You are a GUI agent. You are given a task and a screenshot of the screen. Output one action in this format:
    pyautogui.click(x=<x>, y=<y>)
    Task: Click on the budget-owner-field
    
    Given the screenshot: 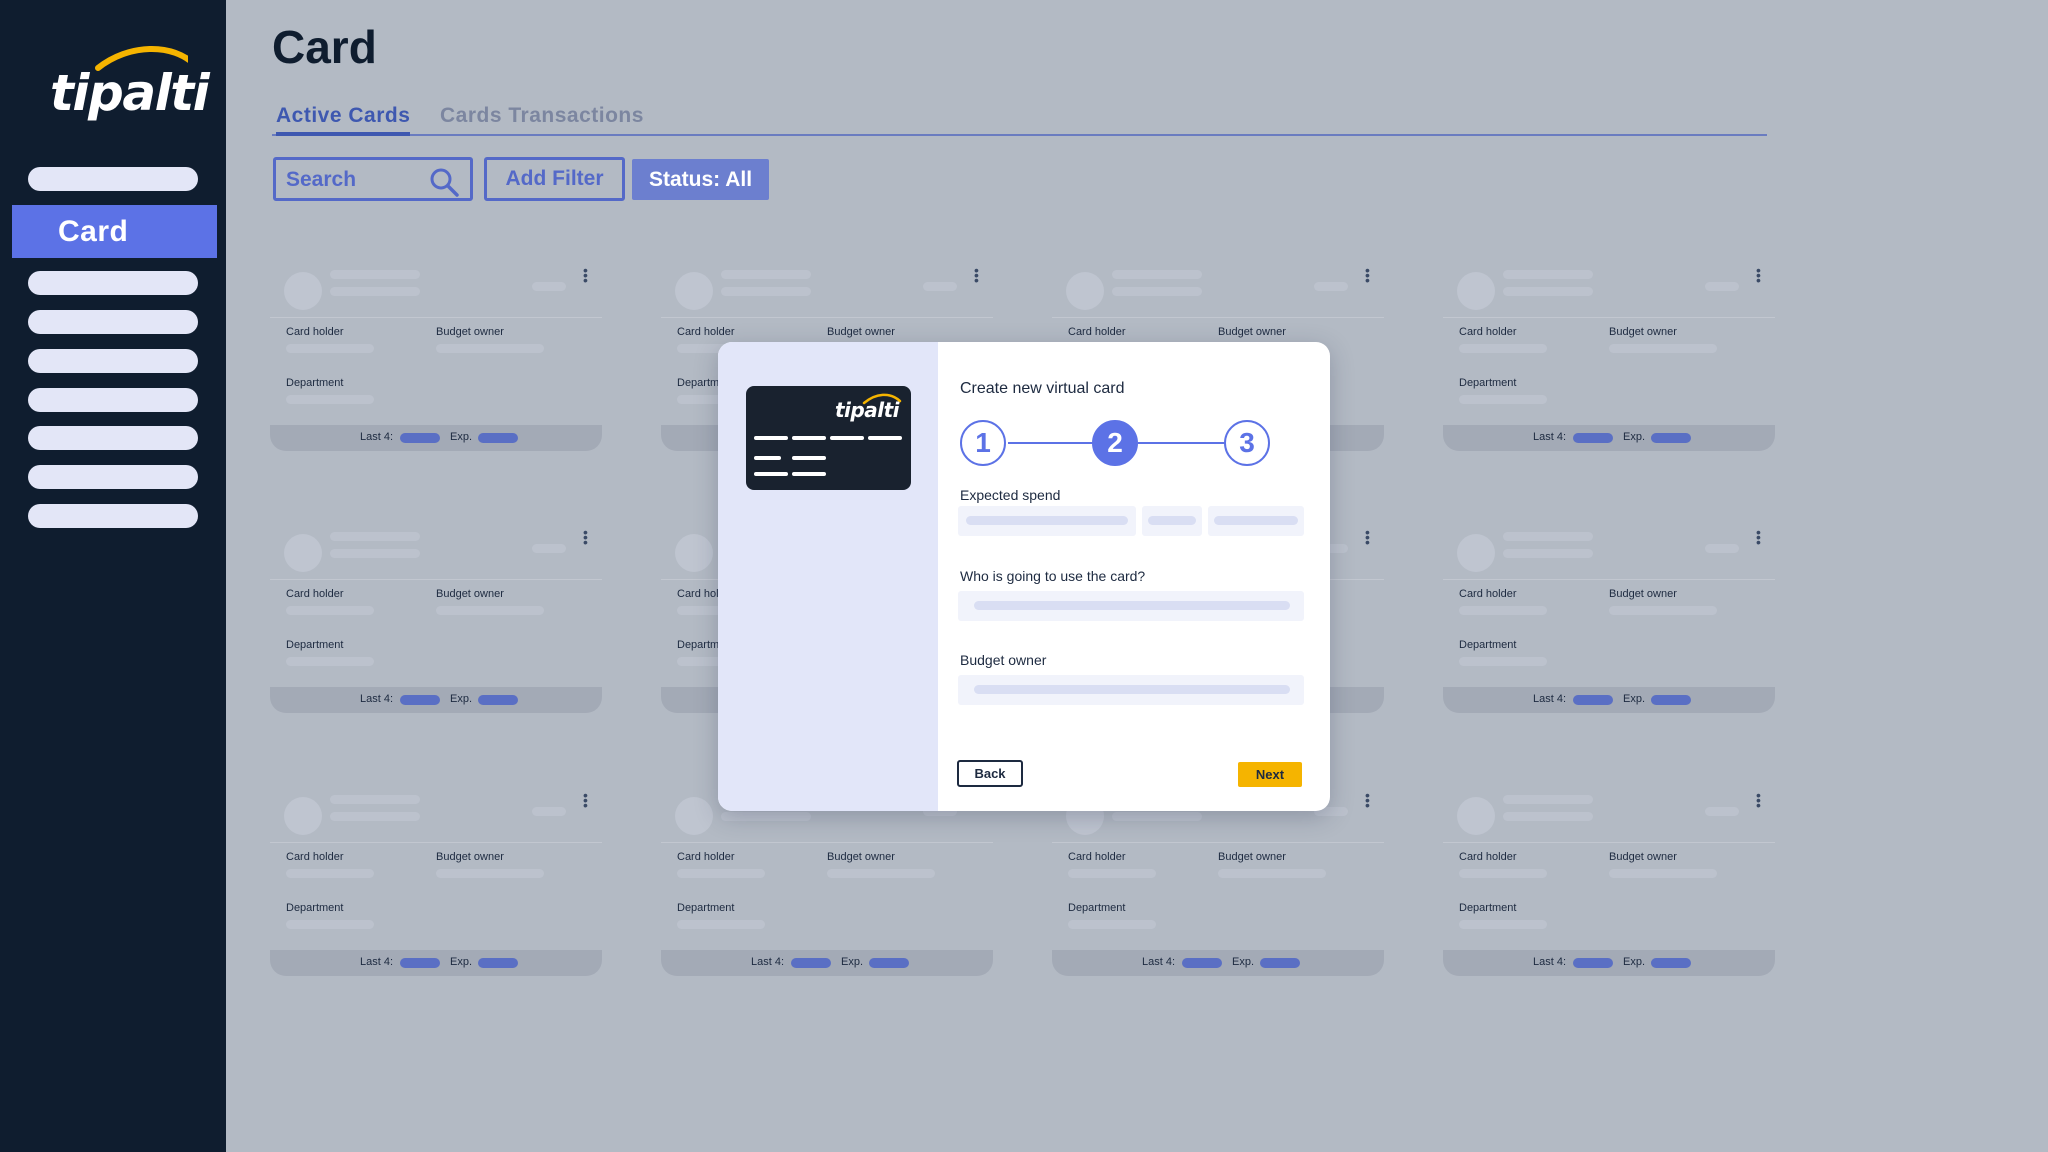 What is the action you would take?
    pyautogui.click(x=1131, y=690)
    